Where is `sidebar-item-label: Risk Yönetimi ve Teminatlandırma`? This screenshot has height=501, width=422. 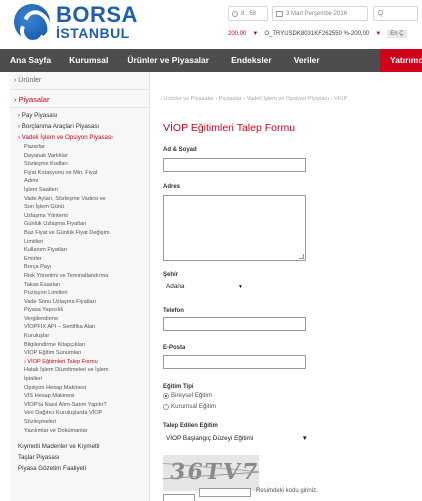 sidebar-item-label: Risk Yönetimi ve Teminatlandırma is located at coordinates (66, 275).